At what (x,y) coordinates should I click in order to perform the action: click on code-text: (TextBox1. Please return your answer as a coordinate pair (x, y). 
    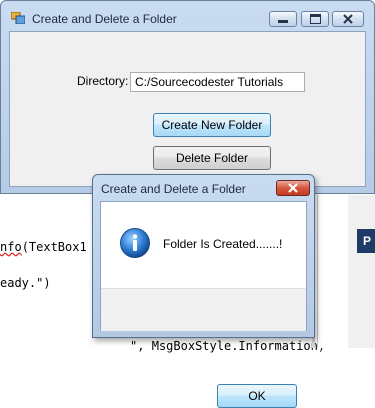
    Looking at the image, I should click on (54, 247).